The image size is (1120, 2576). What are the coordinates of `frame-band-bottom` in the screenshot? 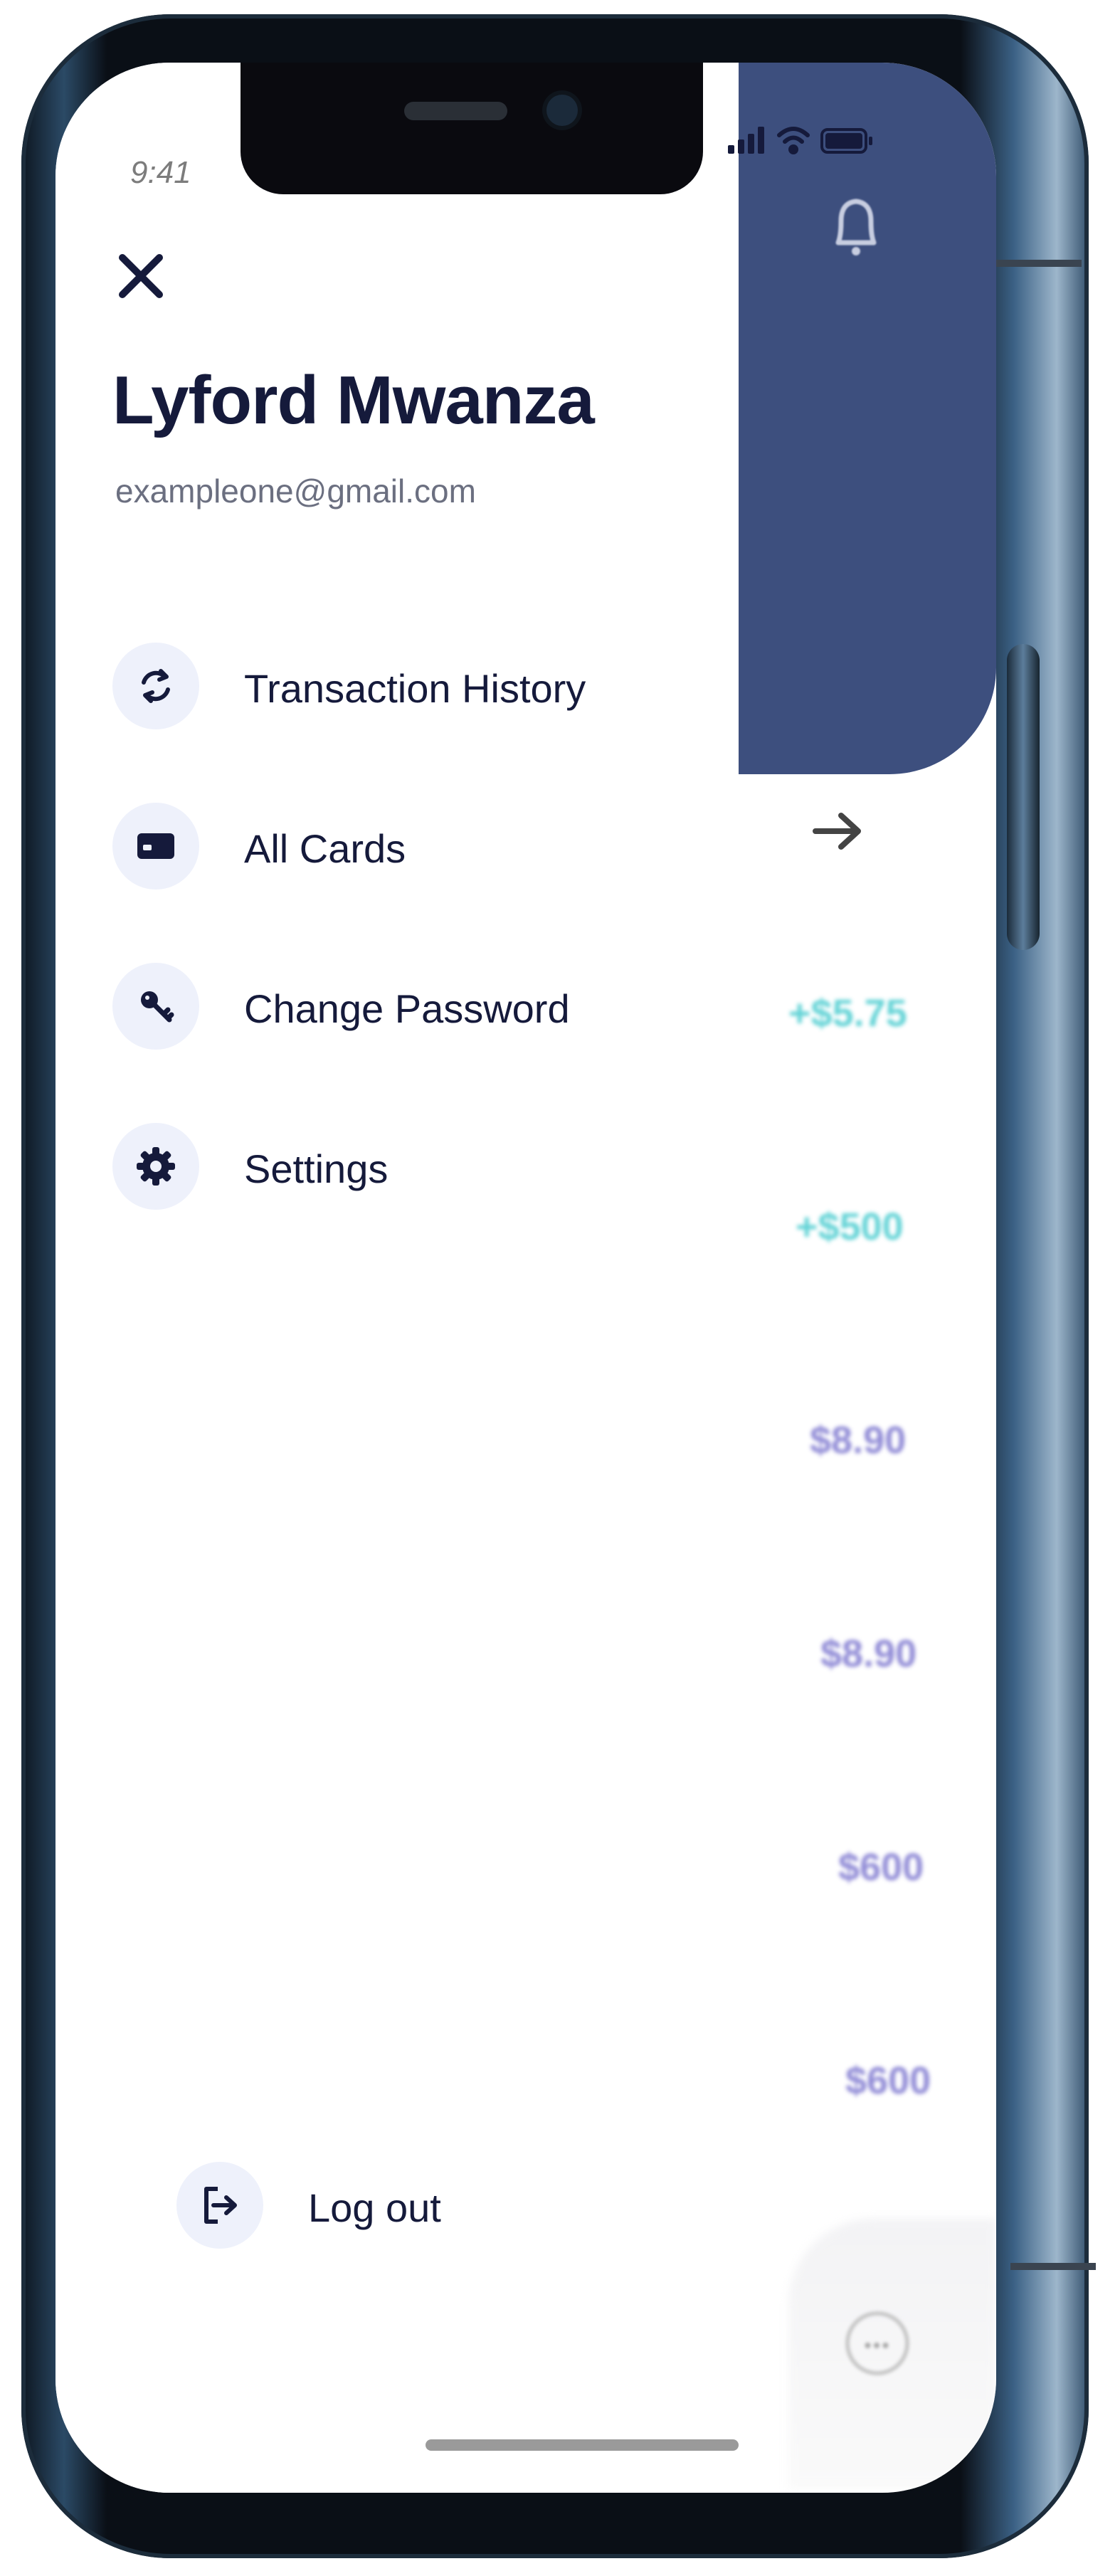 It's located at (1053, 2266).